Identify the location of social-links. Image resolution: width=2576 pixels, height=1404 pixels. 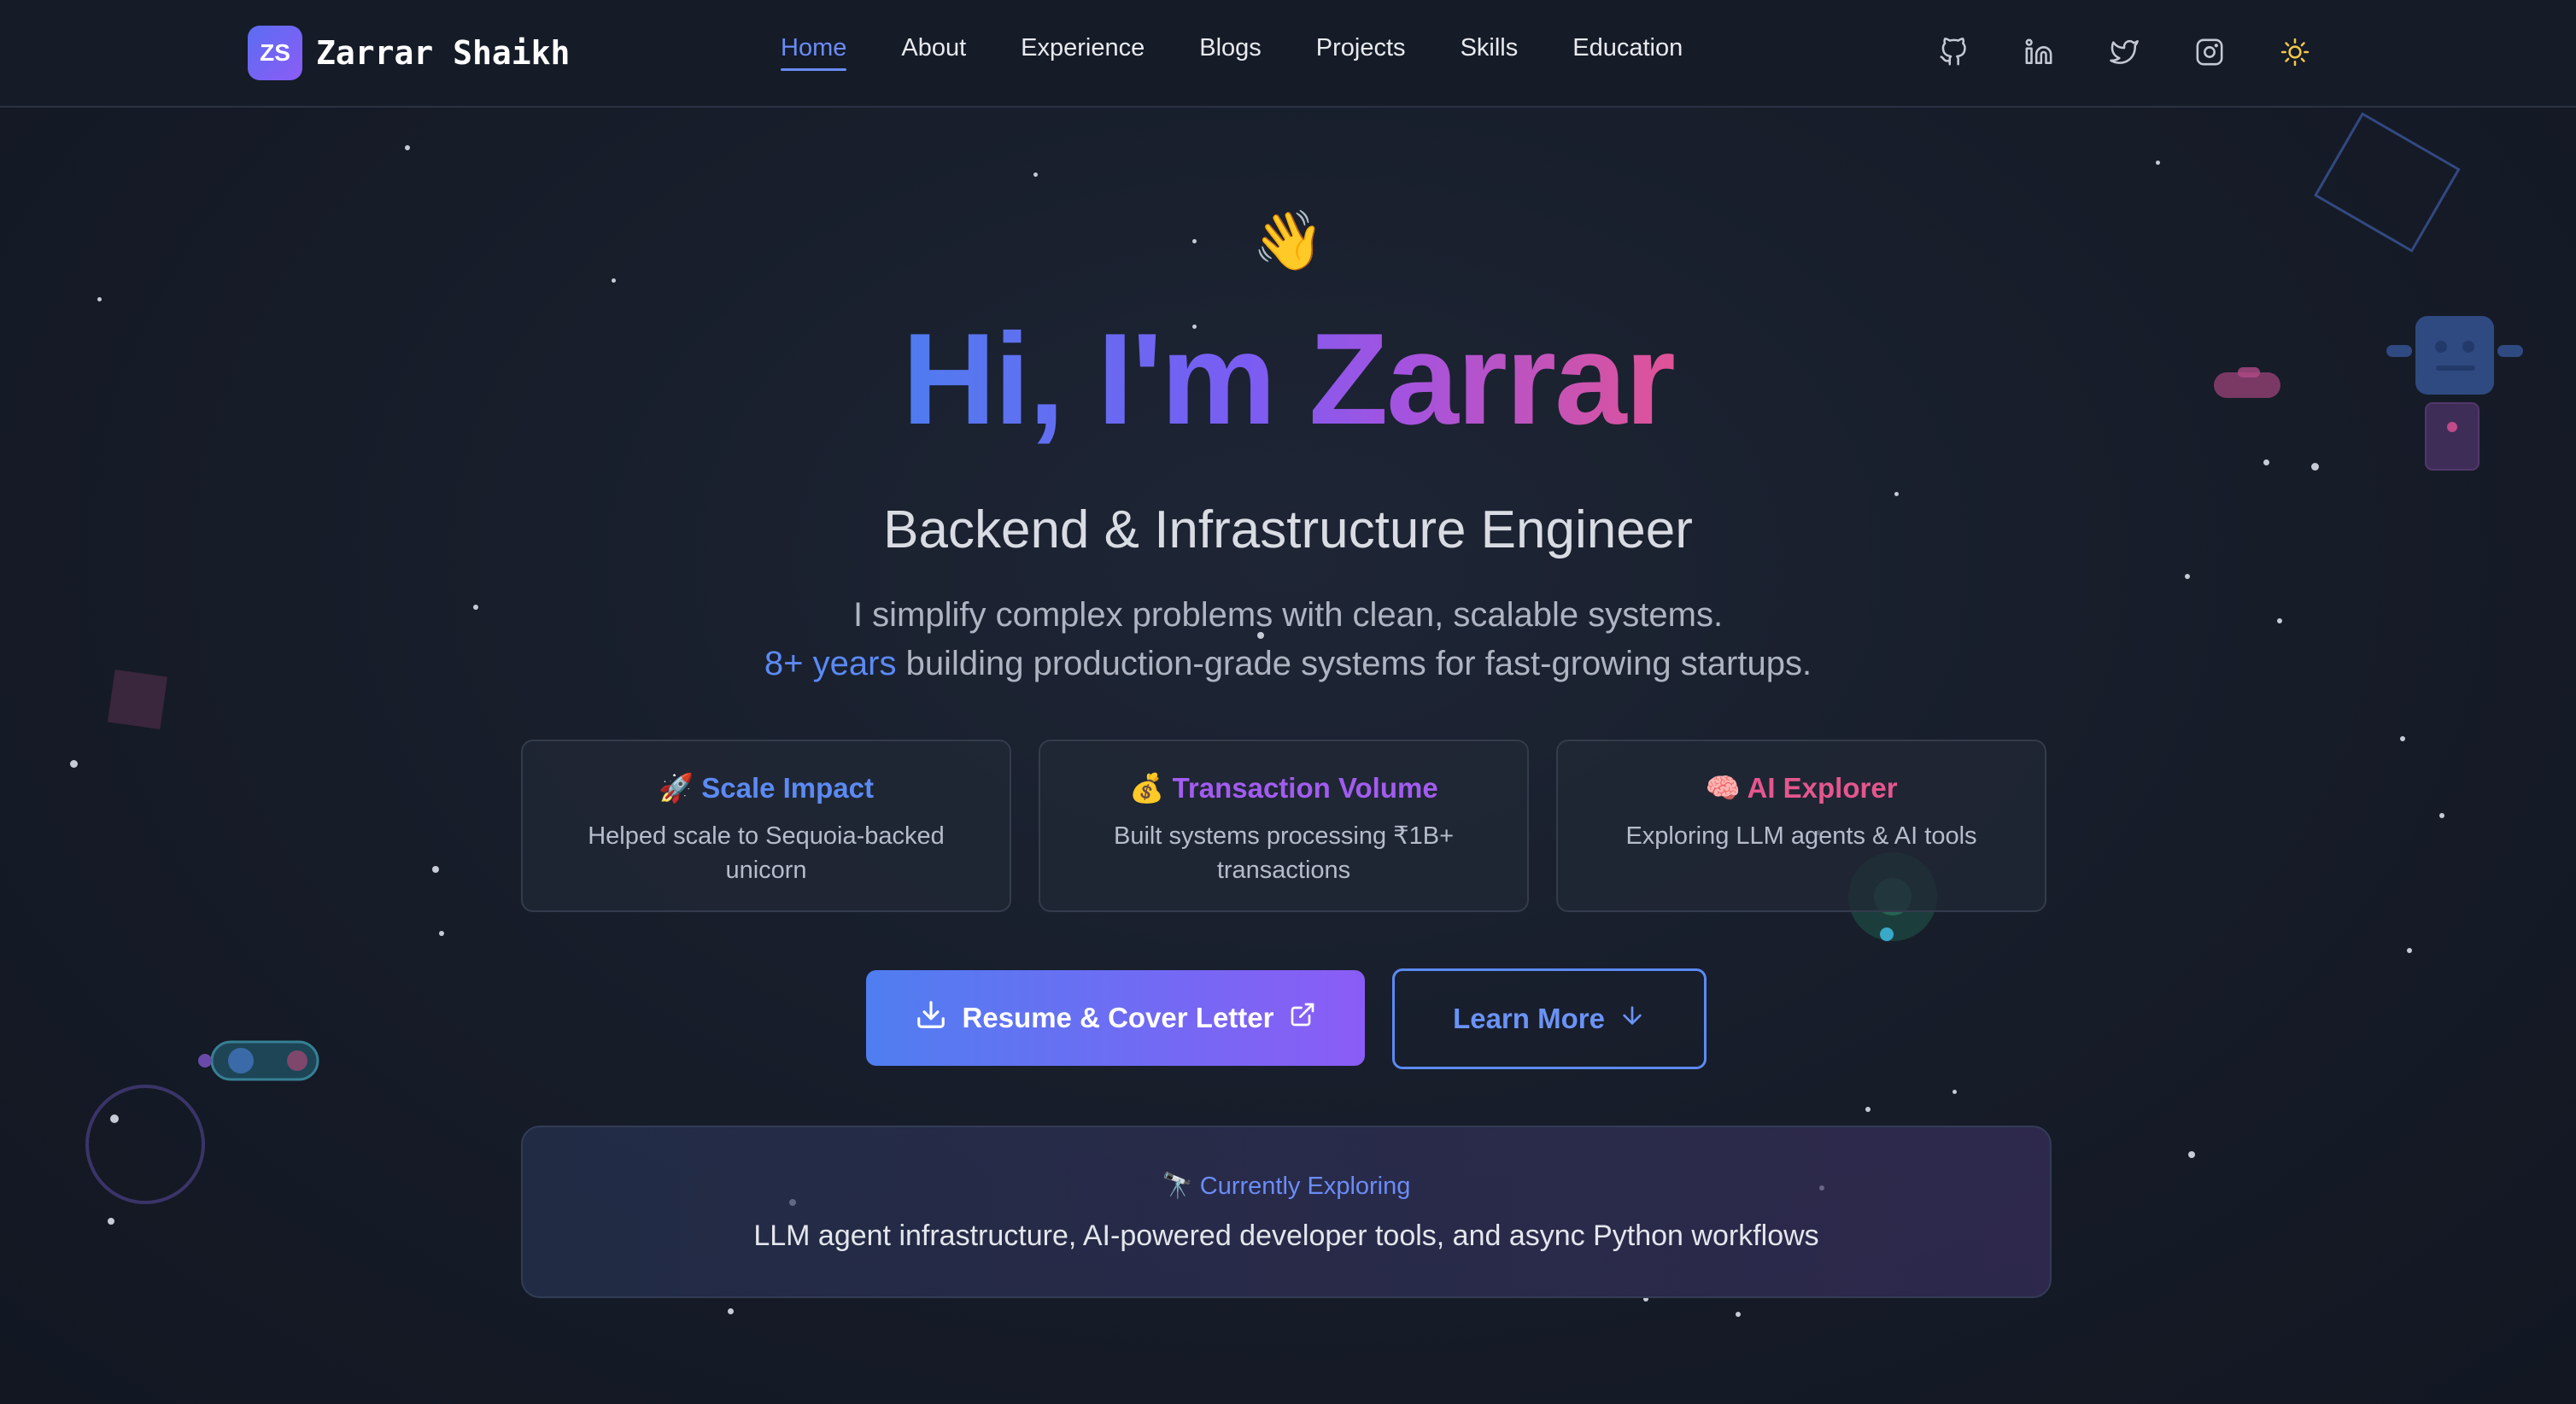
(2124, 52).